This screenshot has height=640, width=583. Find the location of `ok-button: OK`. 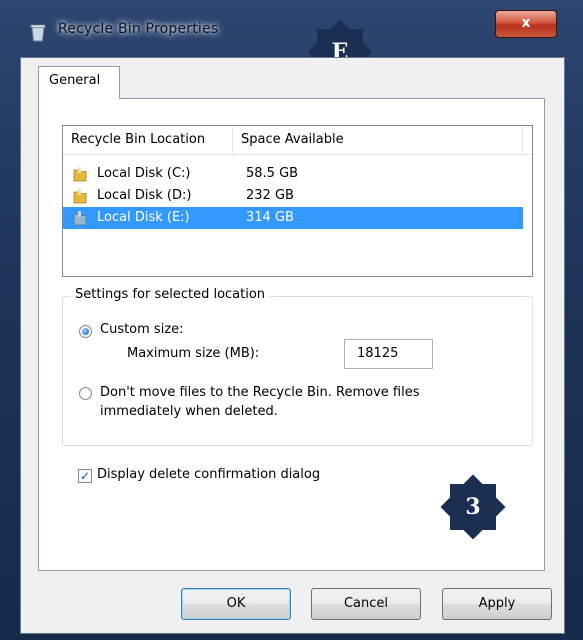

ok-button: OK is located at coordinates (236, 604).